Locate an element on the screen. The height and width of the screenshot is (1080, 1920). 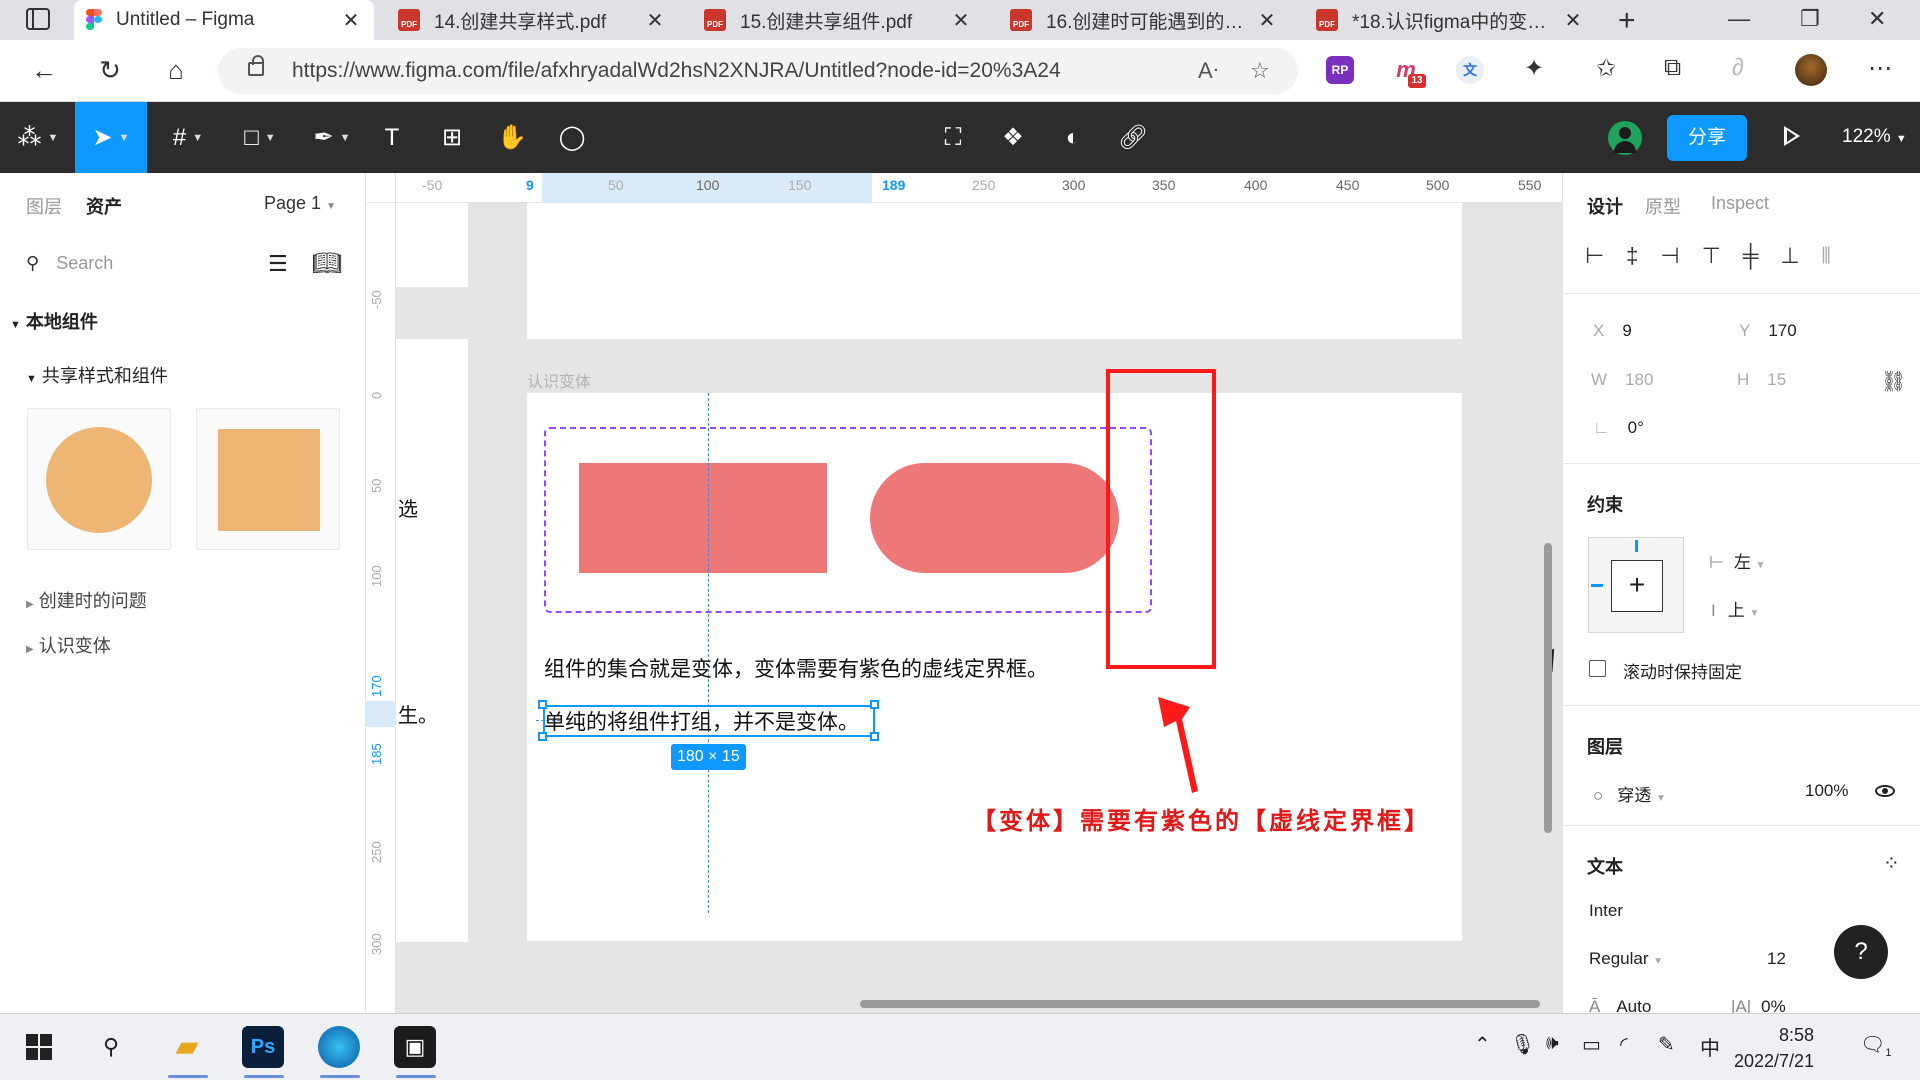
text-tool-button: T is located at coordinates (392, 137).